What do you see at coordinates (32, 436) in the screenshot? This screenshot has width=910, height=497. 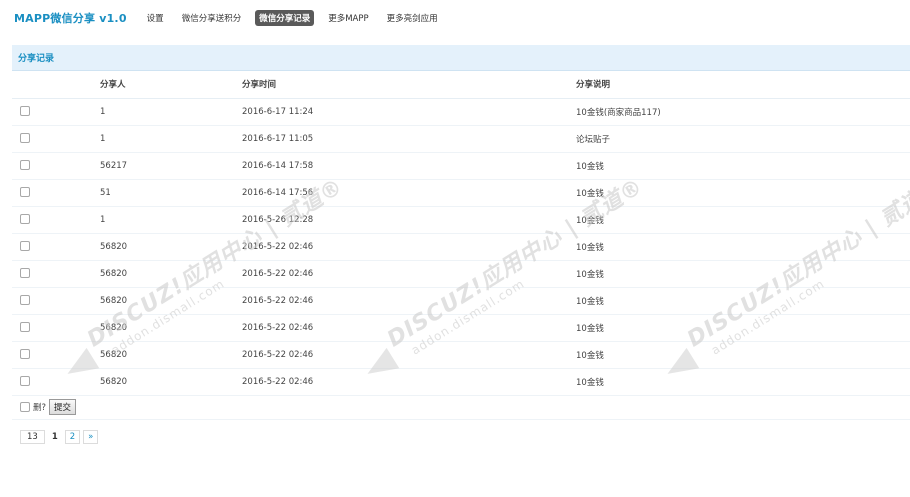 I see `pager-total: 13` at bounding box center [32, 436].